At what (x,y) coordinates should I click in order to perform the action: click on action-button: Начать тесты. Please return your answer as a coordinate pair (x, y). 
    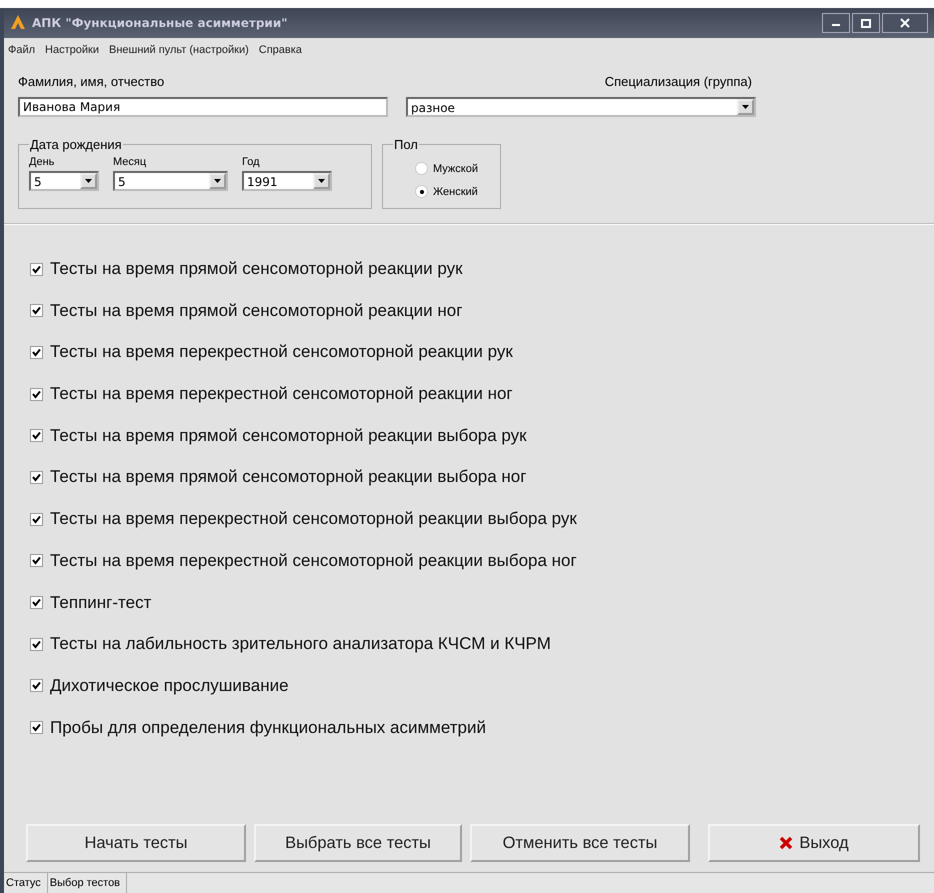
    Looking at the image, I should click on (136, 843).